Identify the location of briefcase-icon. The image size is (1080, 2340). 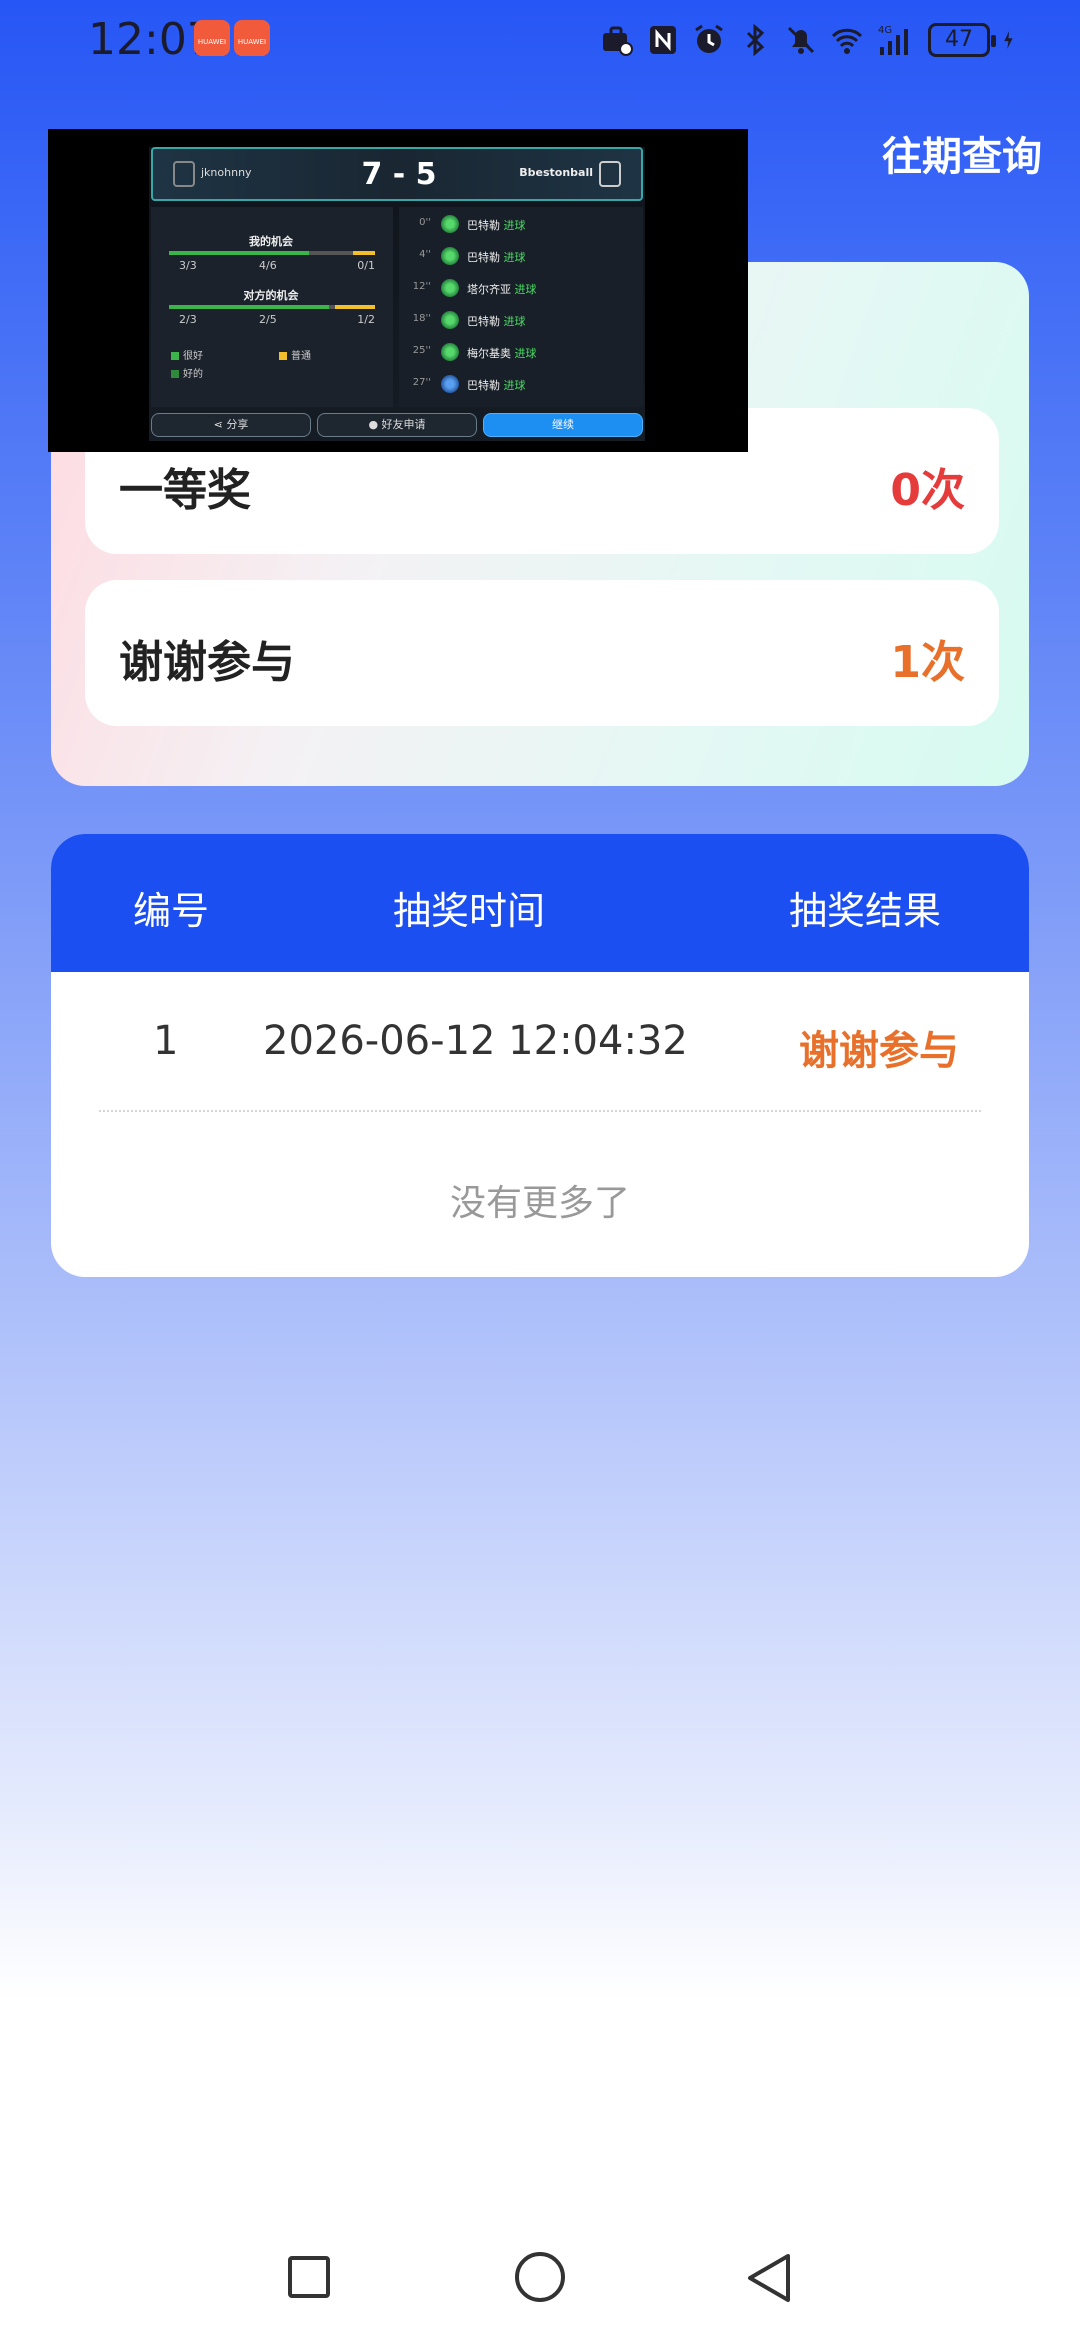
(618, 41).